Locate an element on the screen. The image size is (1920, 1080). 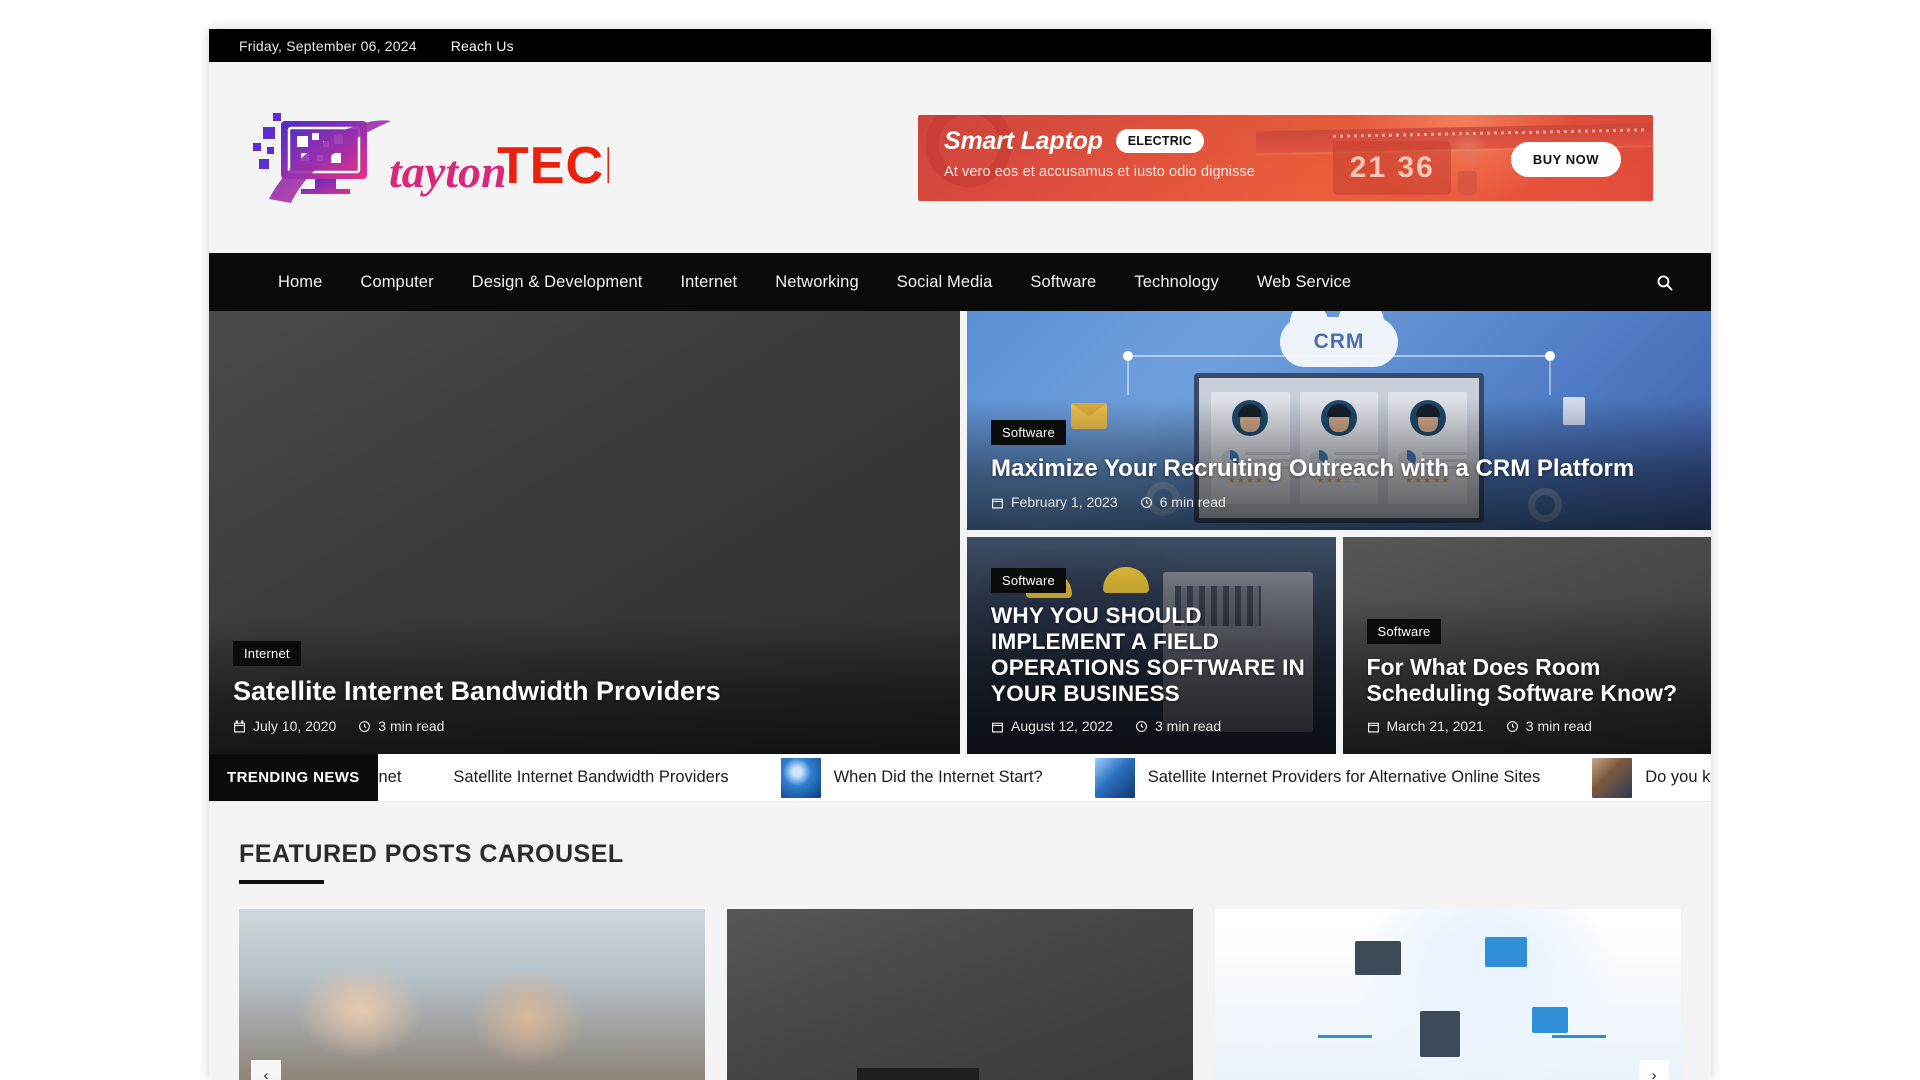
server-icon is located at coordinates (1377, 957).